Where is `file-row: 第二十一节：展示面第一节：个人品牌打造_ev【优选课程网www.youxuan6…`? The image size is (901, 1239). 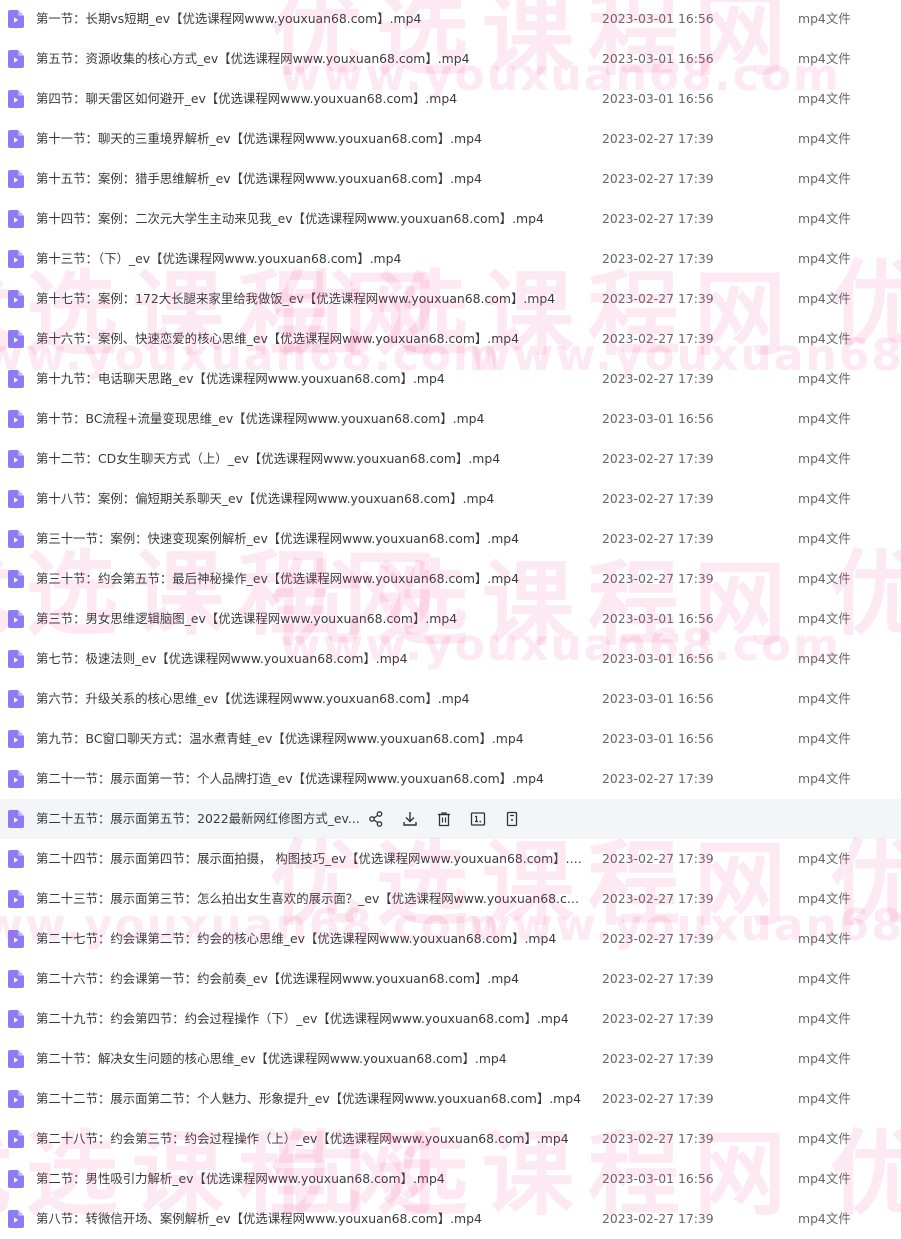 file-row: 第二十一节：展示面第一节：个人品牌打造_ev【优选课程网www.youxuan6… is located at coordinates (450, 779).